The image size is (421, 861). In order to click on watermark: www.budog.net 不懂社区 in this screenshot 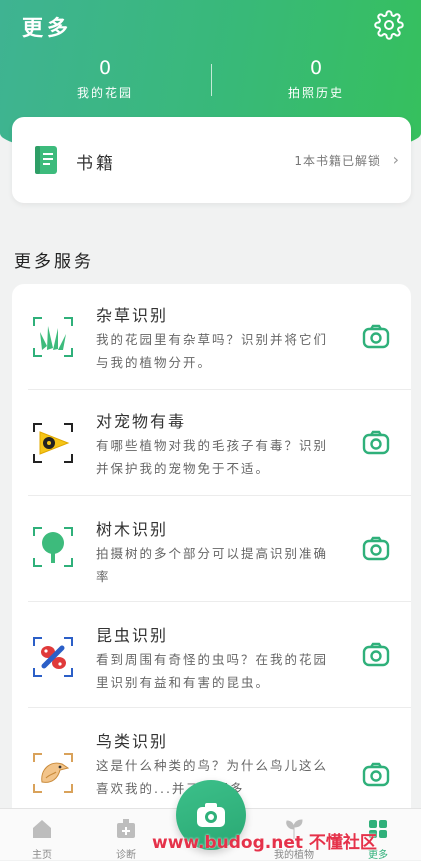, I will do `click(264, 843)`.